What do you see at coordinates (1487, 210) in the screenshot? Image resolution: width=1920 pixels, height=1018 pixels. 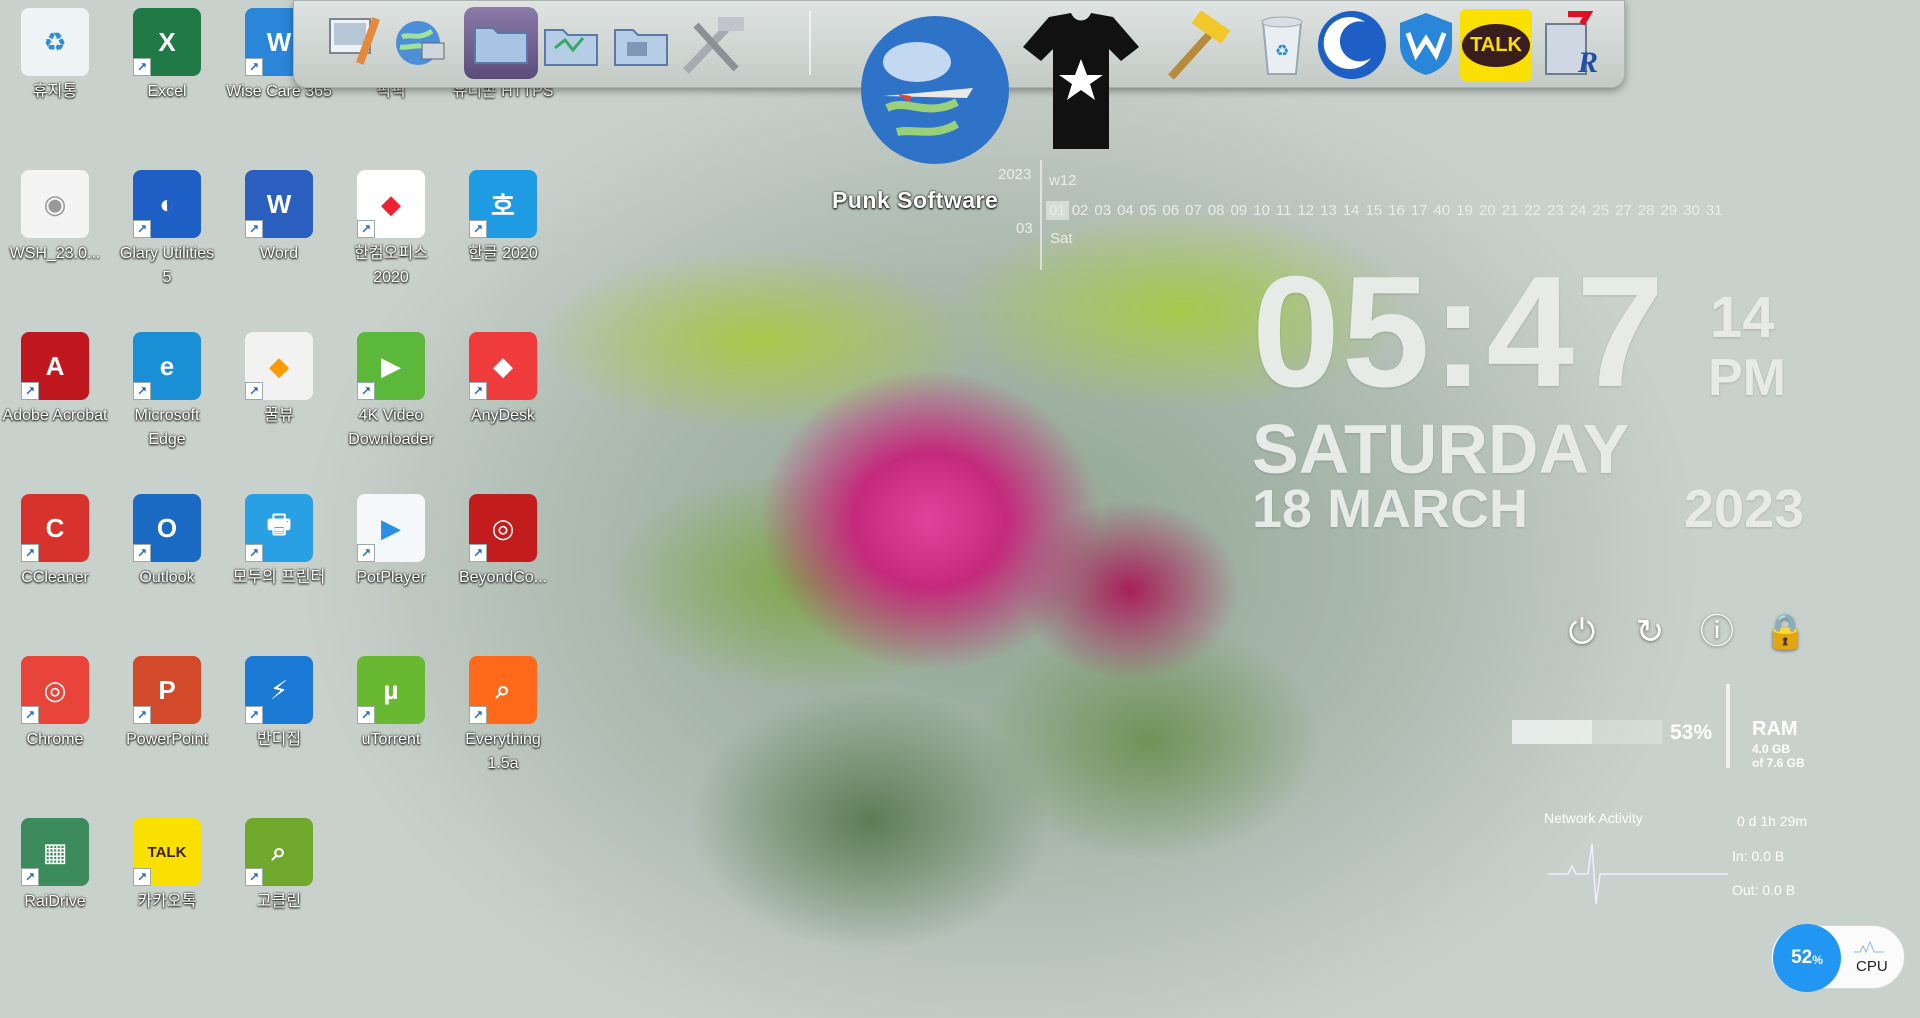 I see `calendar-day: 20` at bounding box center [1487, 210].